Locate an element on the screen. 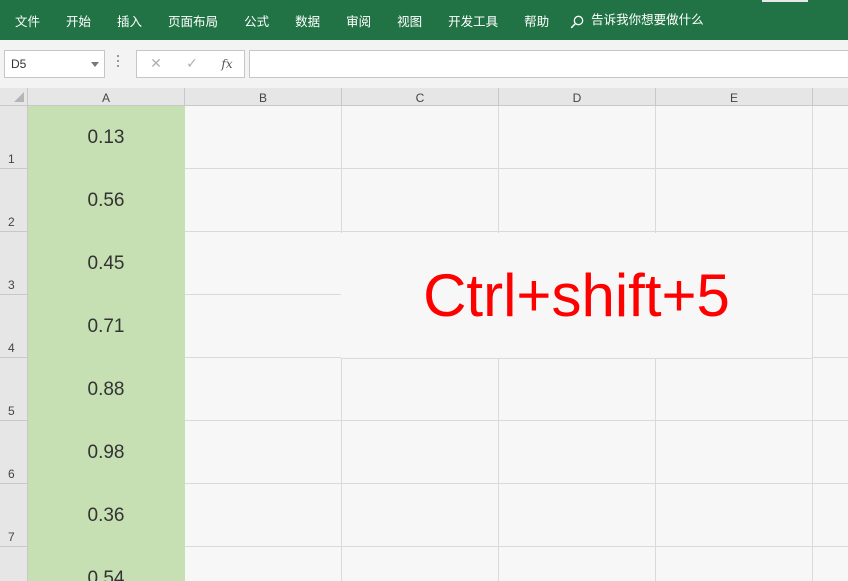 The width and height of the screenshot is (848, 581). row-header-7: 7 is located at coordinates (14, 515).